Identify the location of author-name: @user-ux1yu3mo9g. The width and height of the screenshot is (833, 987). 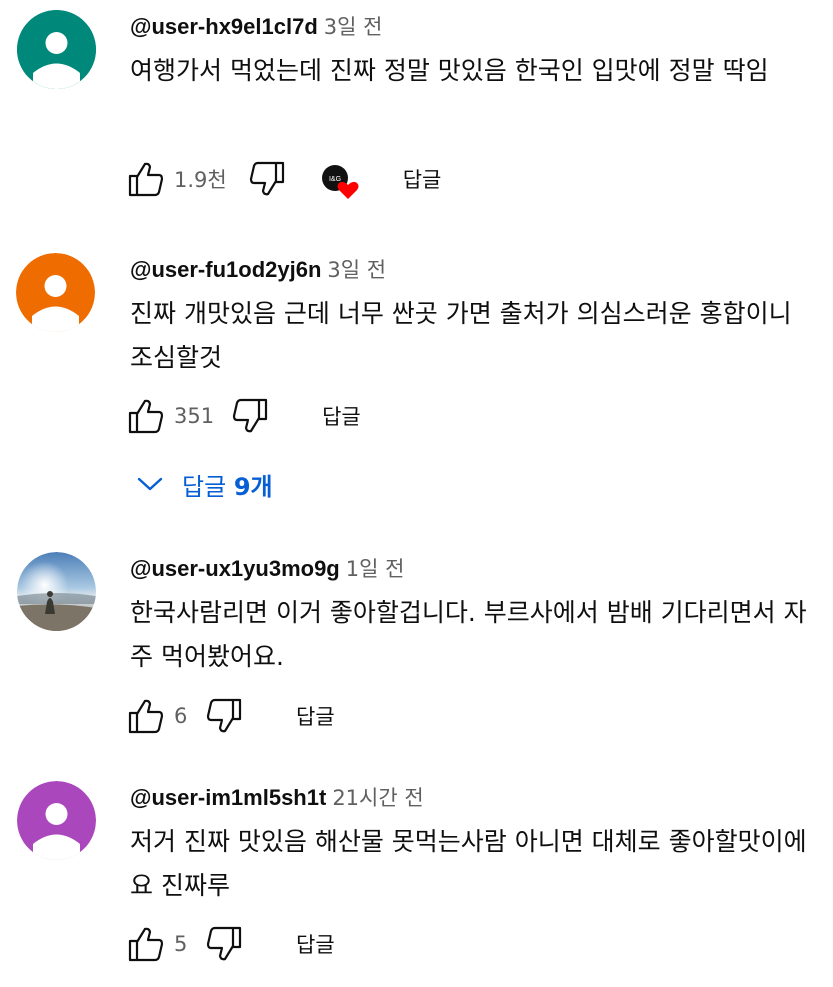
(235, 568).